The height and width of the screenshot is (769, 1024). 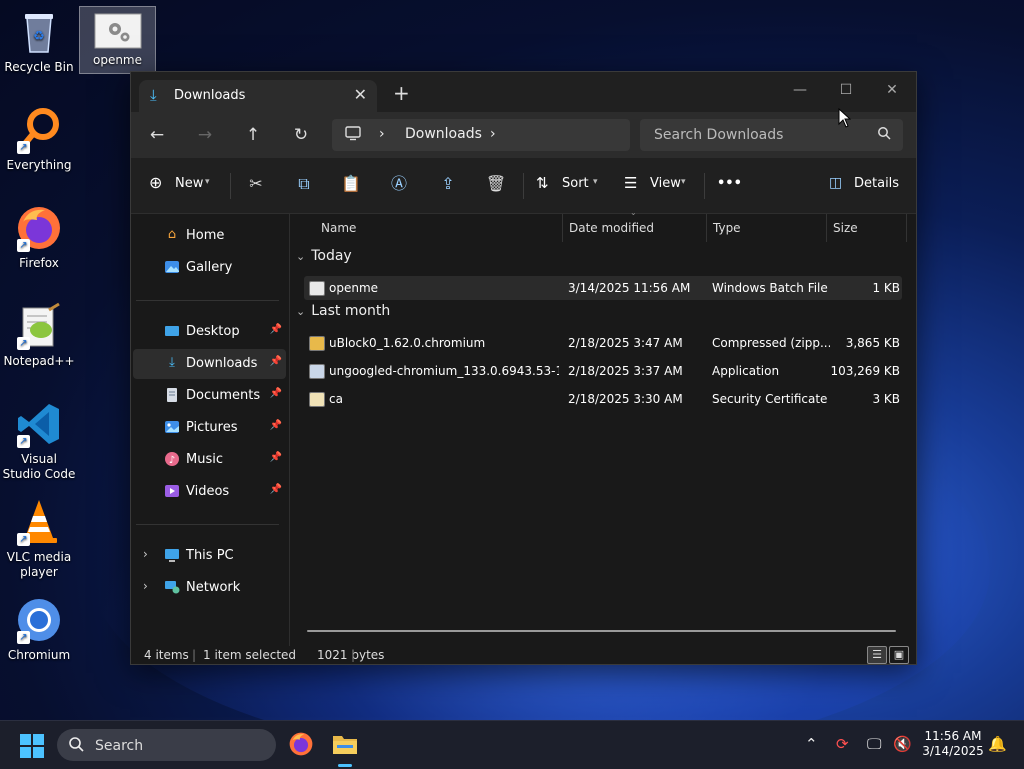 What do you see at coordinates (209, 556) in the screenshot?
I see `sidebar-item-this-pc: › This PC` at bounding box center [209, 556].